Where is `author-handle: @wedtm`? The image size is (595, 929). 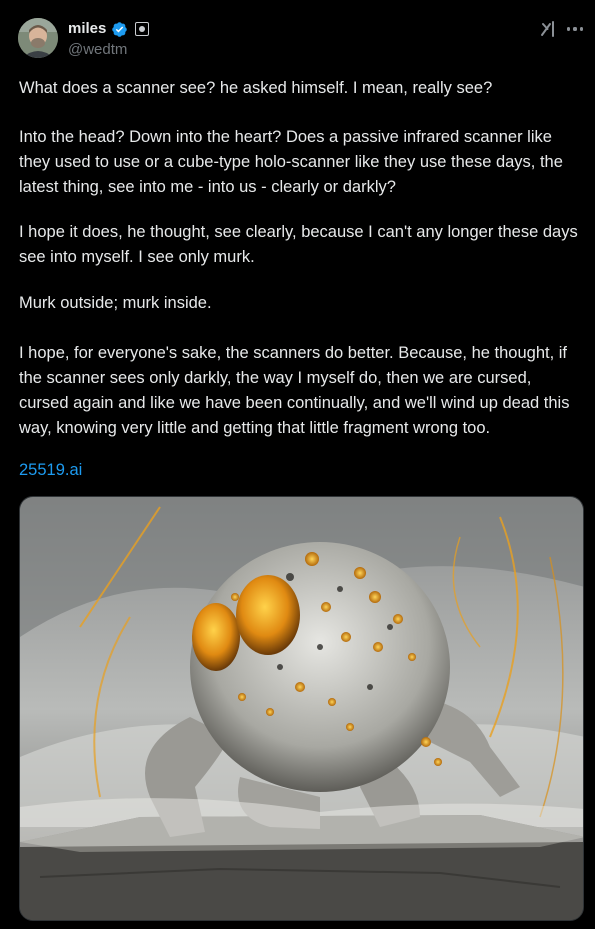 author-handle: @wedtm is located at coordinates (97, 50).